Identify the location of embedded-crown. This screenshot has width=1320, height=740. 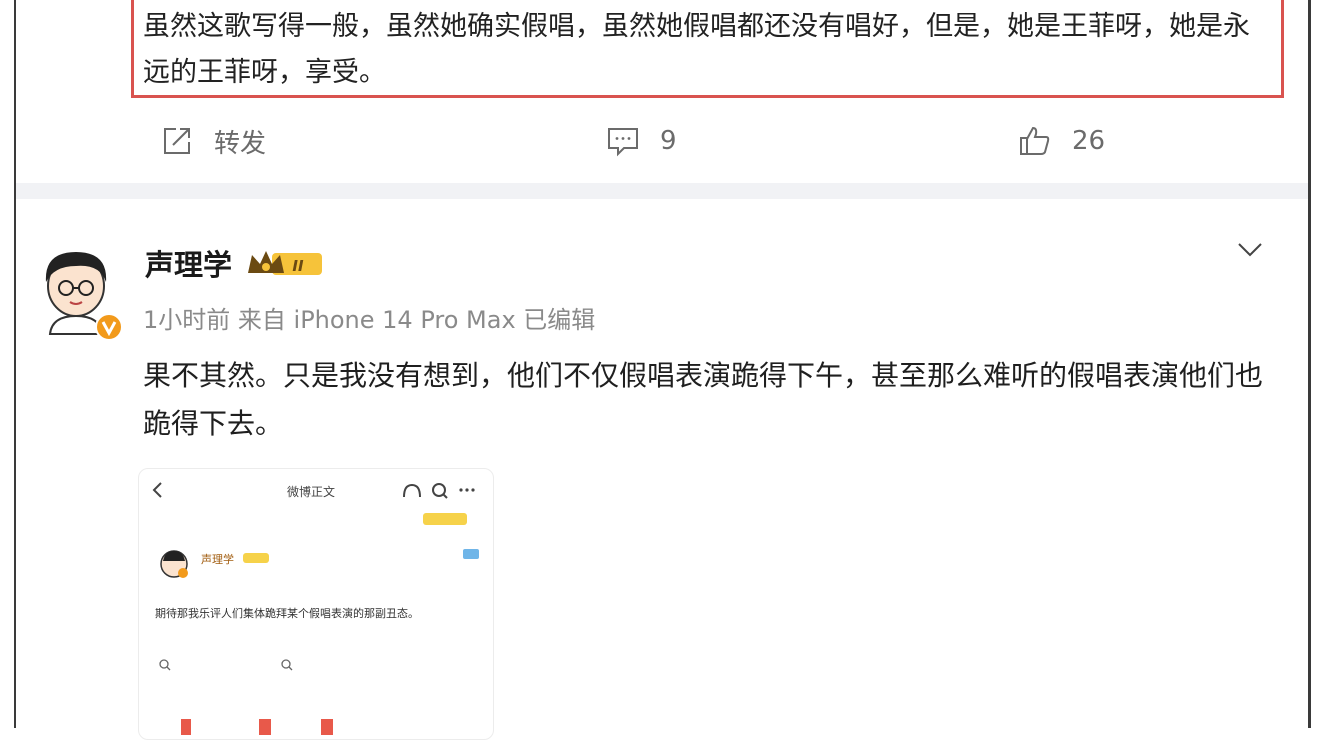
(256, 558).